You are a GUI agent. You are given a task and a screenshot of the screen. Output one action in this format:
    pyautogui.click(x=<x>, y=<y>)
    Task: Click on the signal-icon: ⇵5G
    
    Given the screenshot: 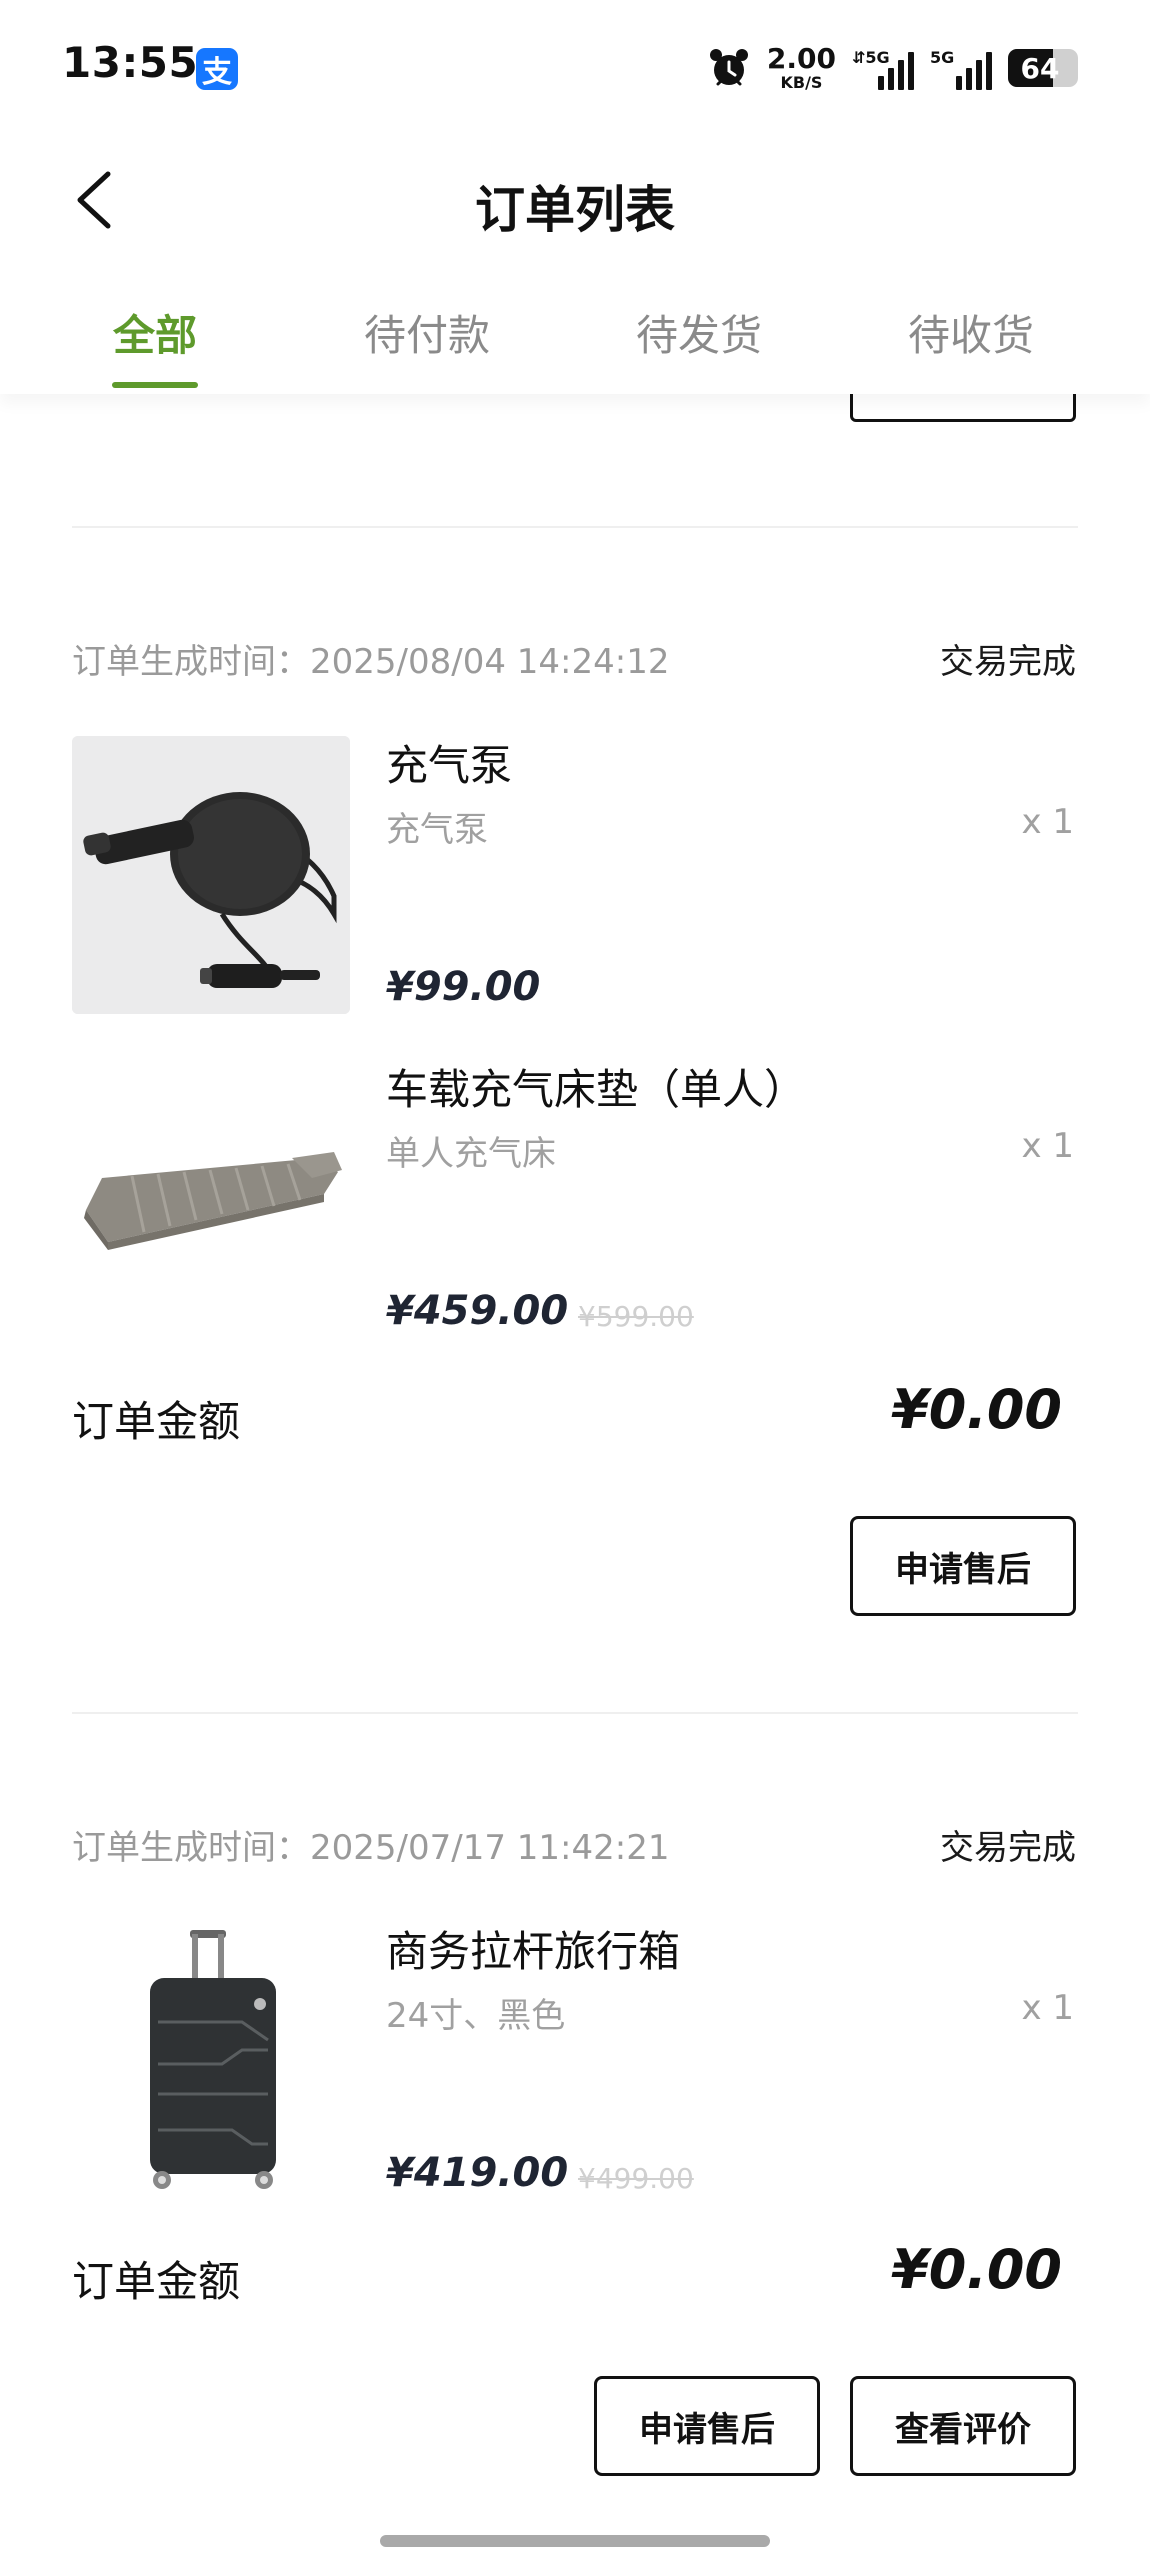 What is the action you would take?
    pyautogui.click(x=883, y=68)
    